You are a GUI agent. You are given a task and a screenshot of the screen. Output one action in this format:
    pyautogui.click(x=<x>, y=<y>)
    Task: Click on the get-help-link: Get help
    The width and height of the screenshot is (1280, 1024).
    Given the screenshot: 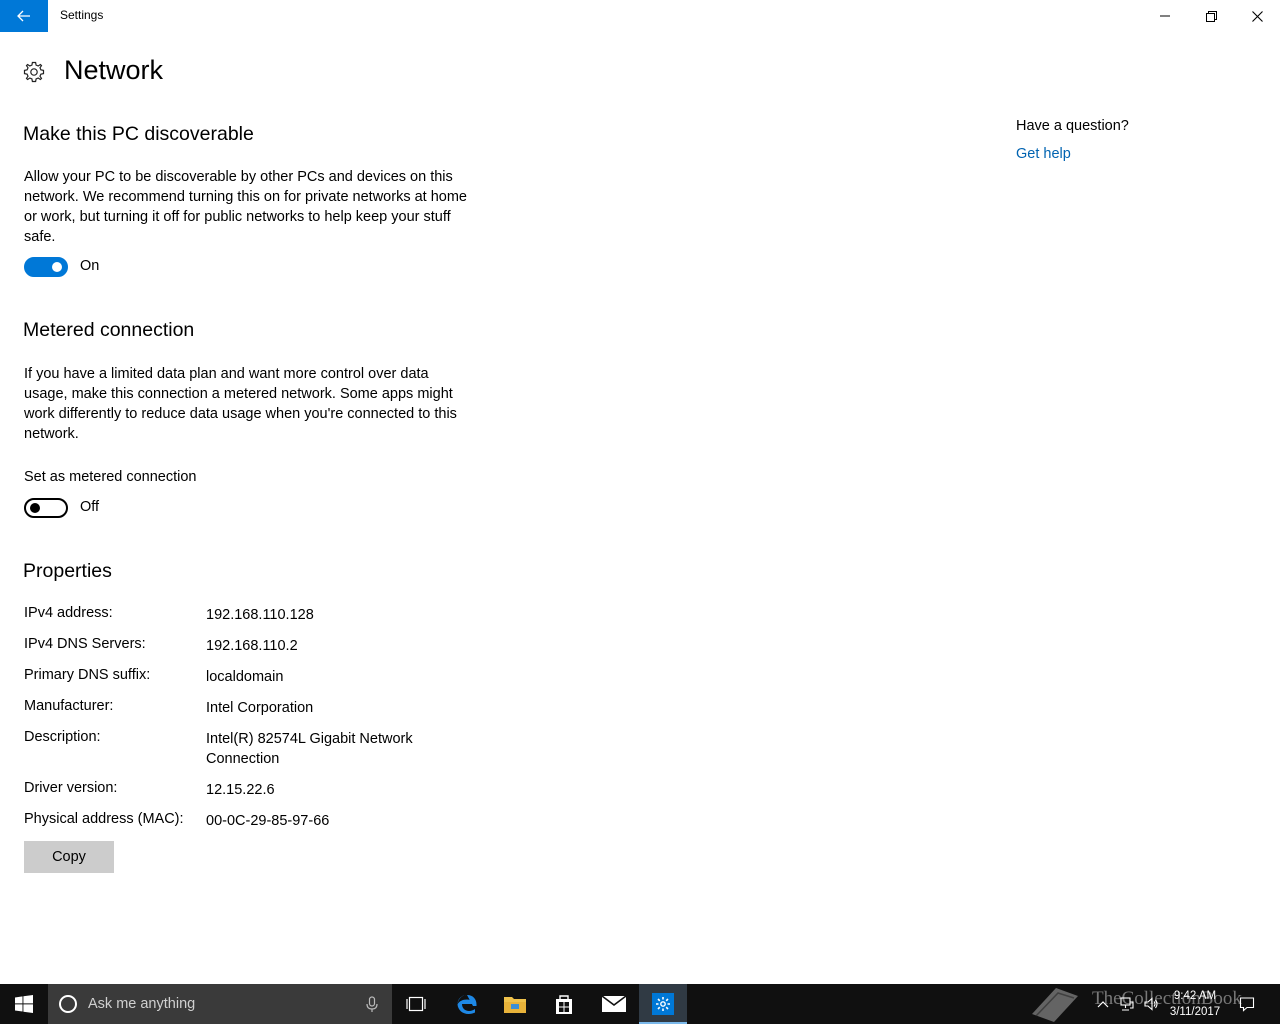 What is the action you would take?
    pyautogui.click(x=1043, y=154)
    